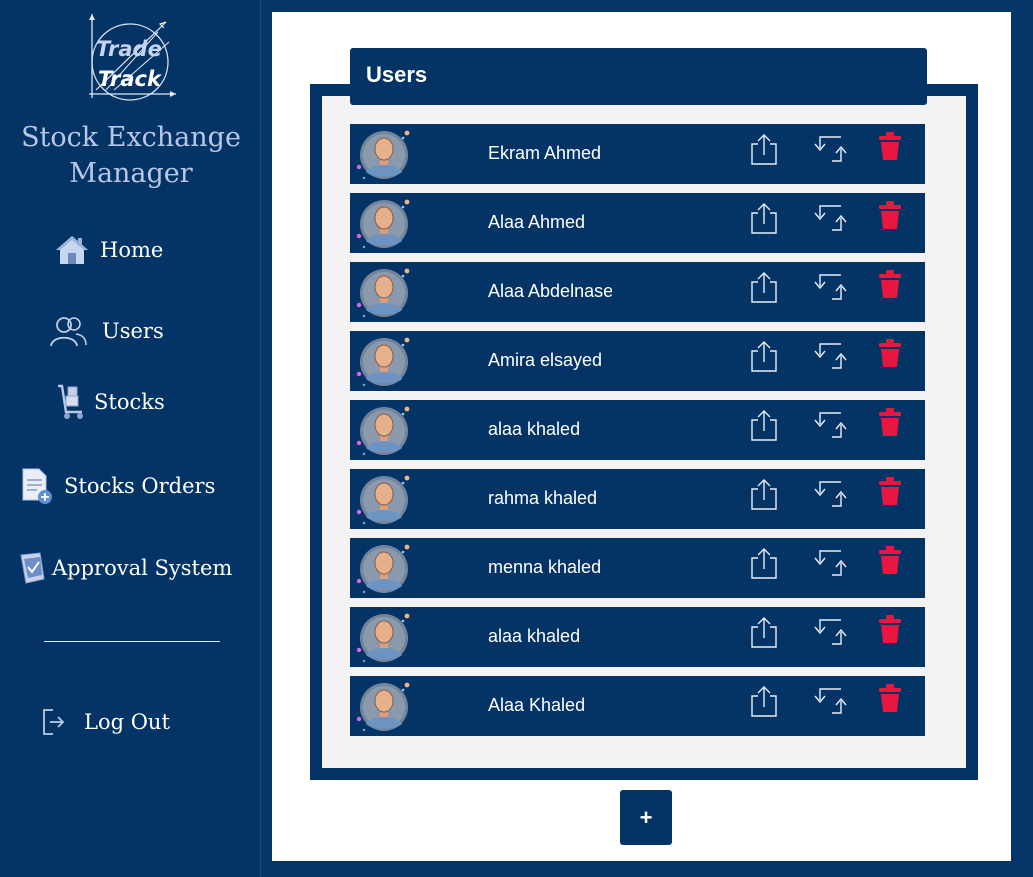  Describe the element at coordinates (132, 250) in the screenshot. I see `sidebar-item-label: Home` at that location.